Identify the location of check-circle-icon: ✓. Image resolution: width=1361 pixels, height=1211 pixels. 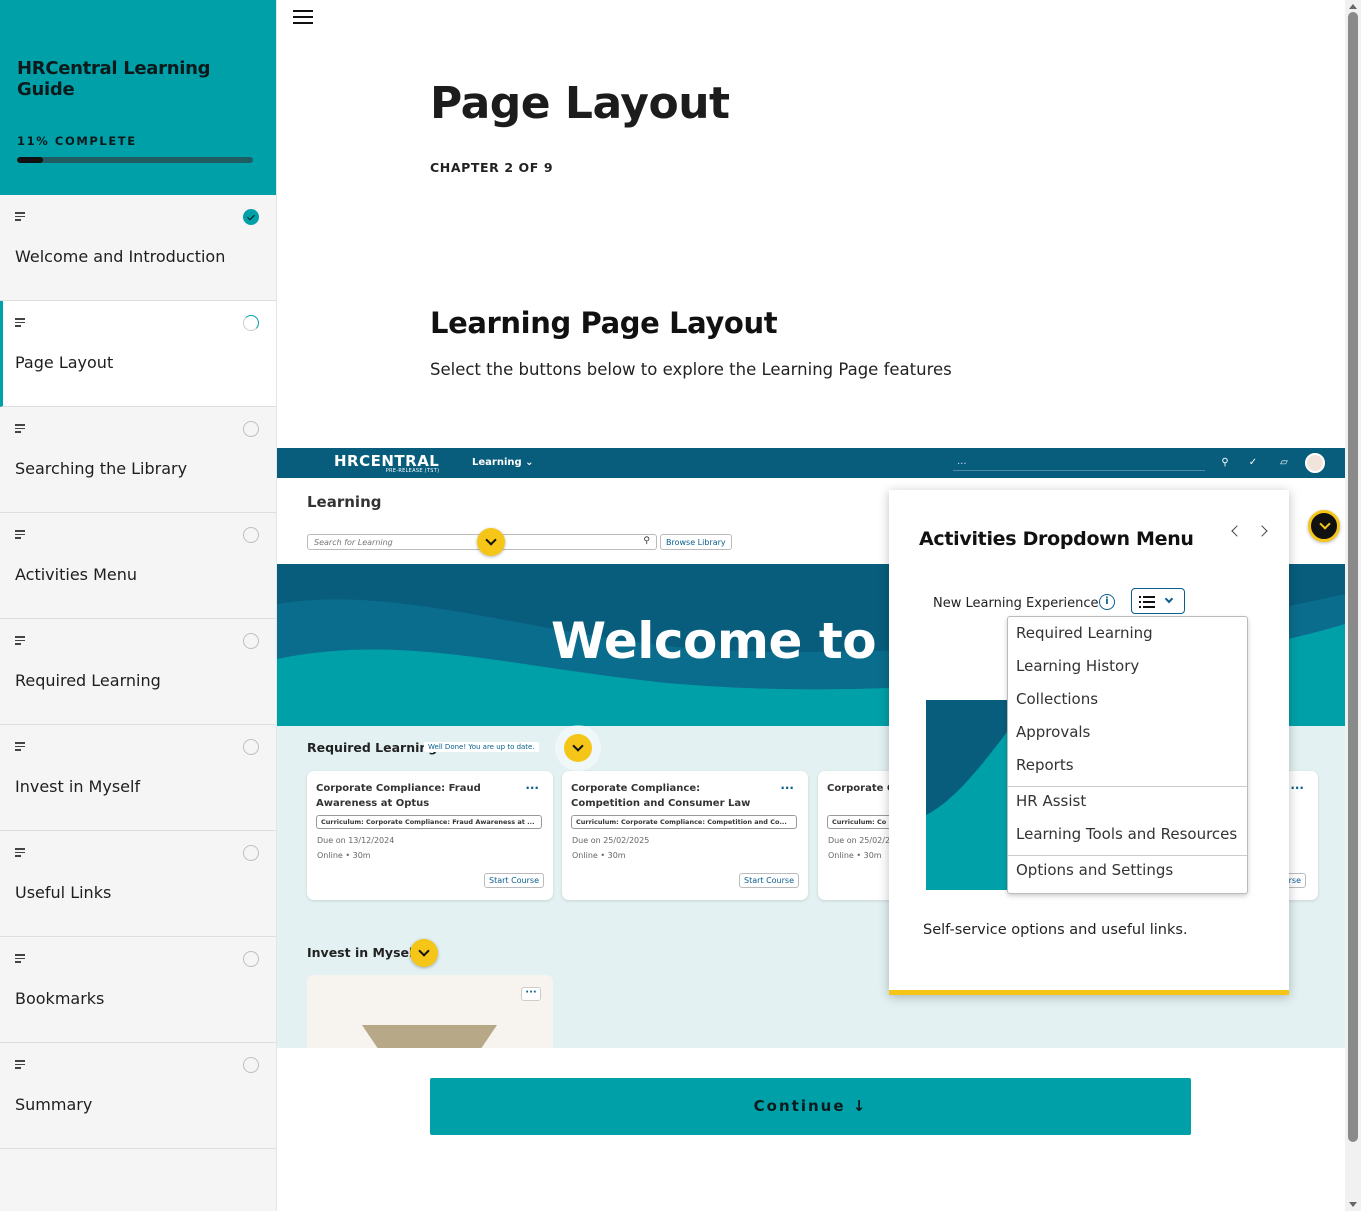
(1253, 462).